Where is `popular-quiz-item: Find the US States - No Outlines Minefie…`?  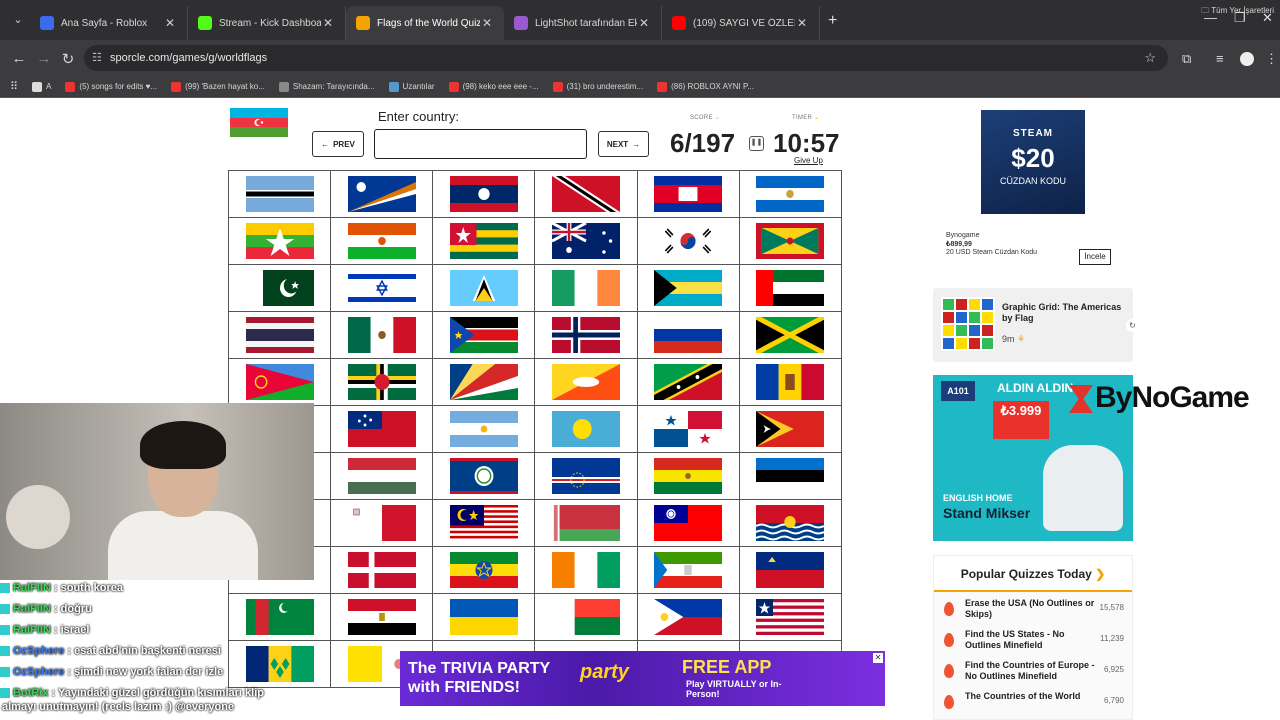
popular-quiz-item: Find the US States - No Outlines Minefie… is located at coordinates (1033, 640).